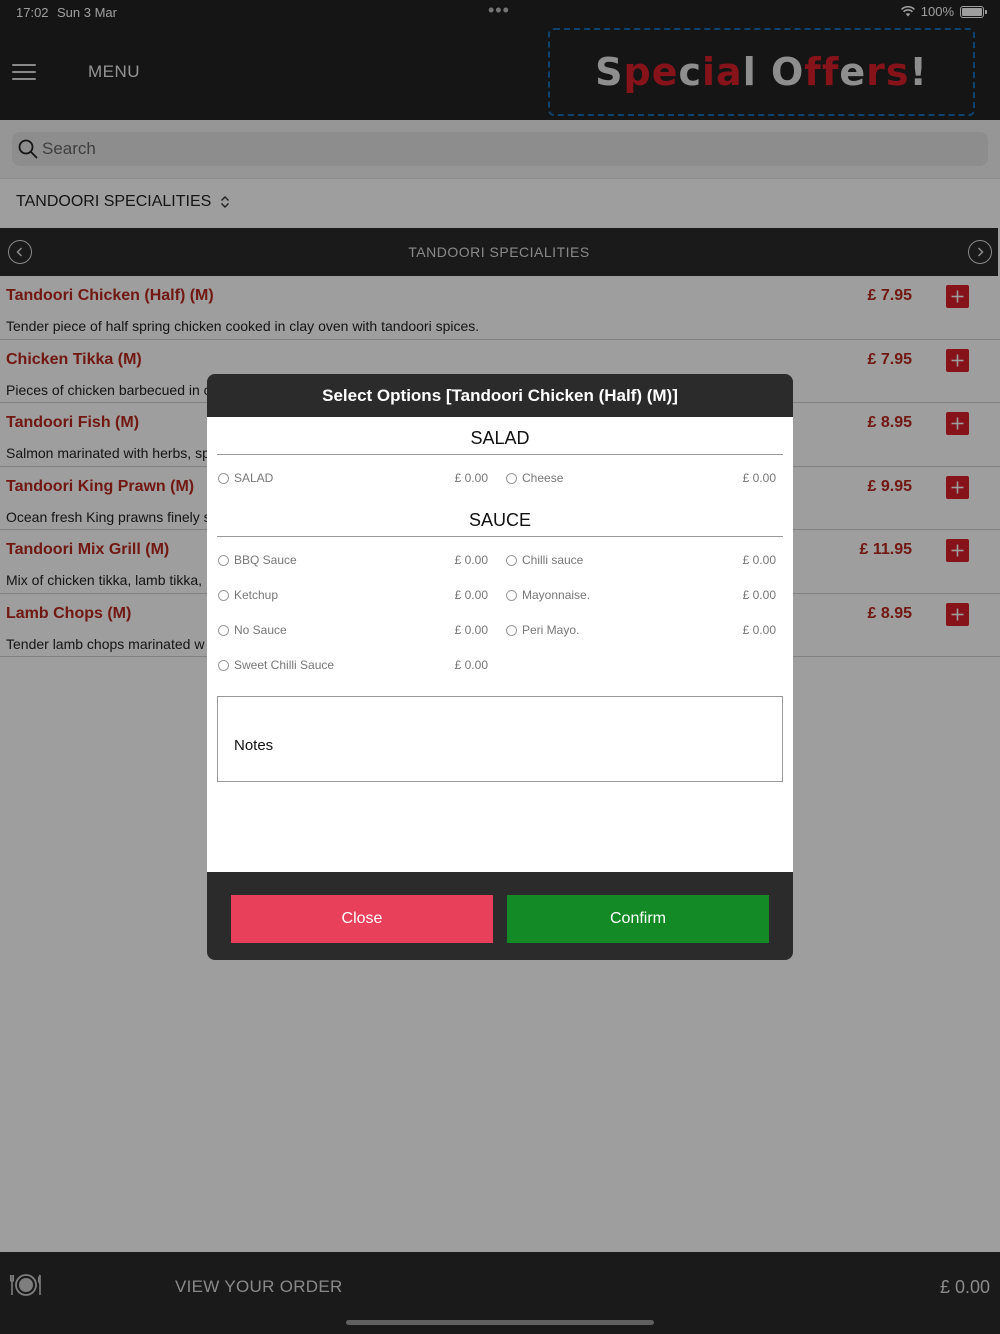 The width and height of the screenshot is (1000, 1334). What do you see at coordinates (260, 630) in the screenshot?
I see `option-label: No Sauce` at bounding box center [260, 630].